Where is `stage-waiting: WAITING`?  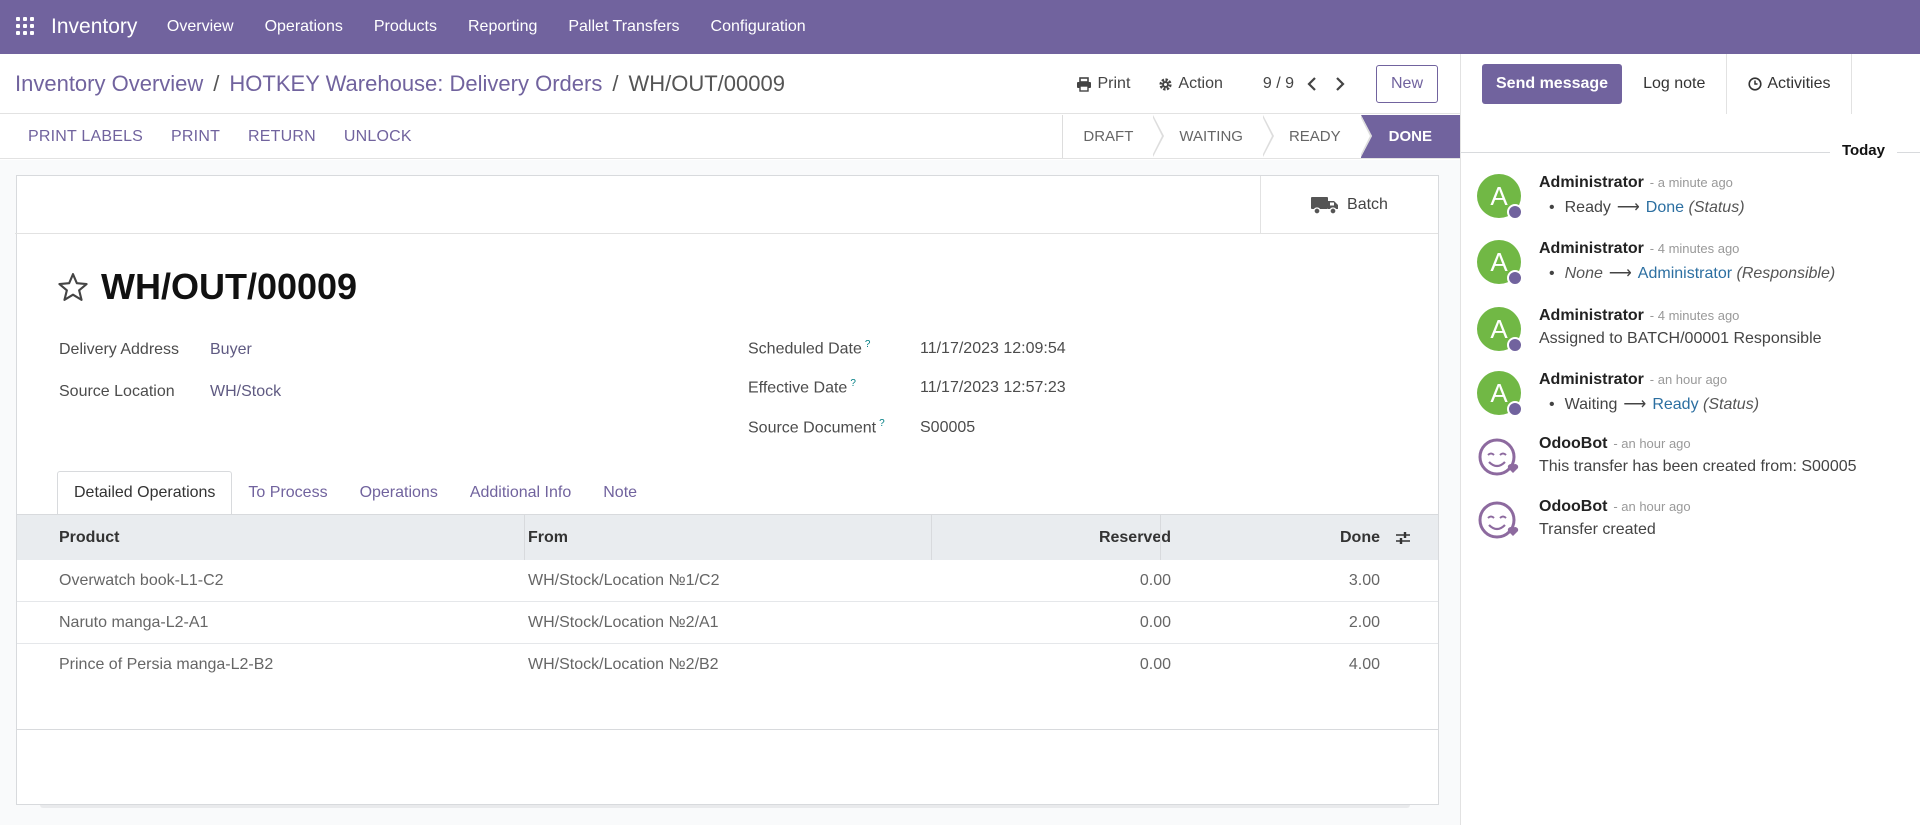
stage-waiting: WAITING is located at coordinates (1213, 136).